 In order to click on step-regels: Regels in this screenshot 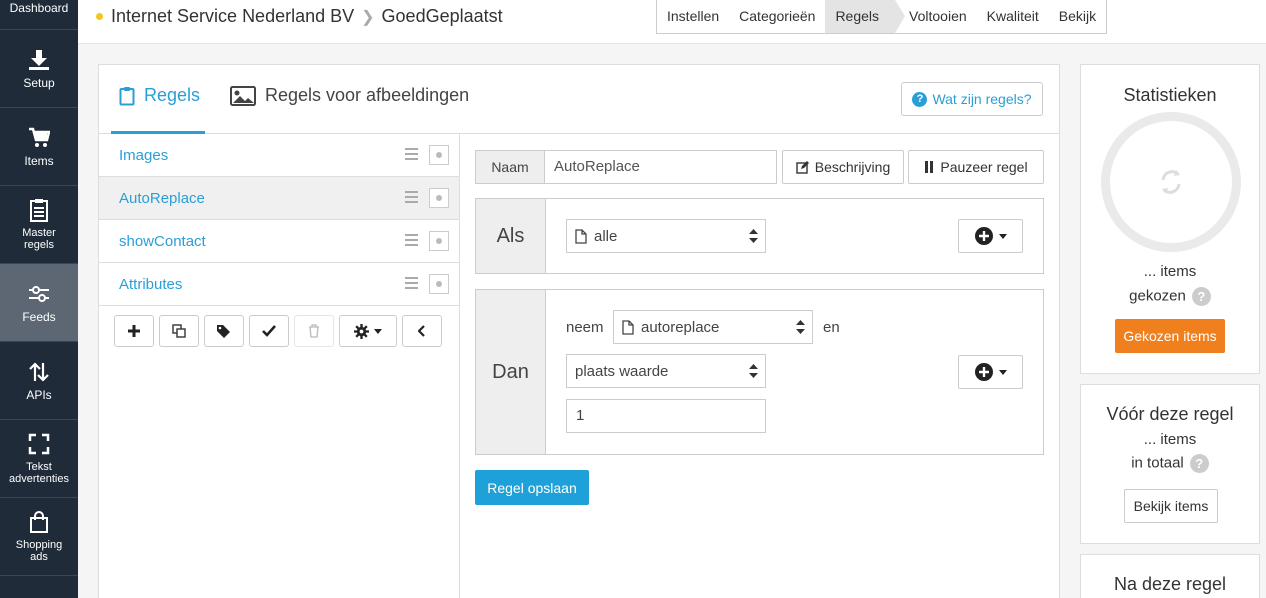, I will do `click(865, 16)`.